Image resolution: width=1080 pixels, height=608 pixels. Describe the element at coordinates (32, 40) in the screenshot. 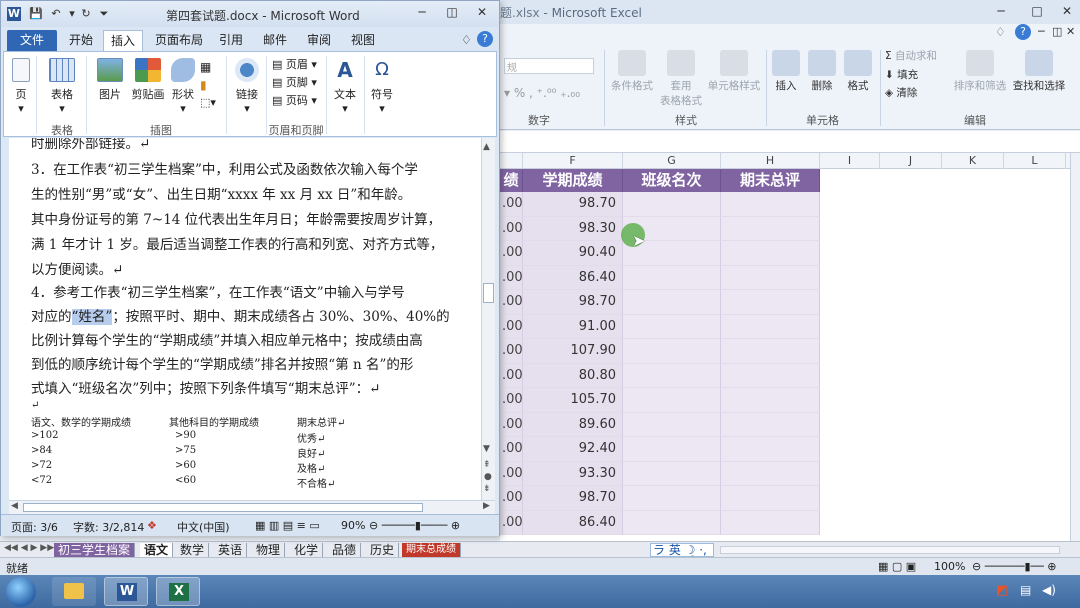

I see `tab-file: 文件` at that location.